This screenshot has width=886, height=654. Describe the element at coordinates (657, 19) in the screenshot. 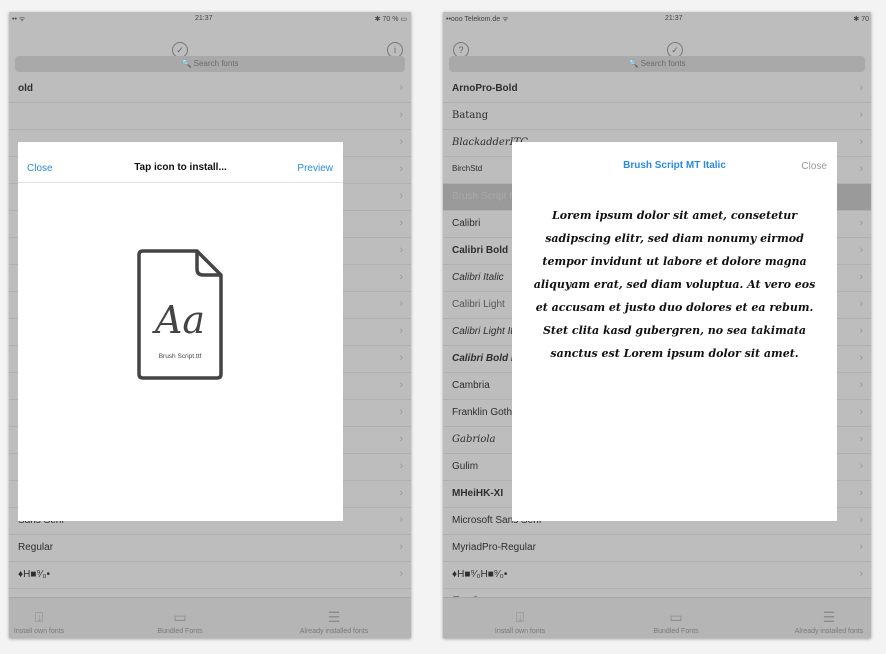

I see `status-bar: ••ooo Telekom.de ᯤ 21:37 ✱ 70` at that location.